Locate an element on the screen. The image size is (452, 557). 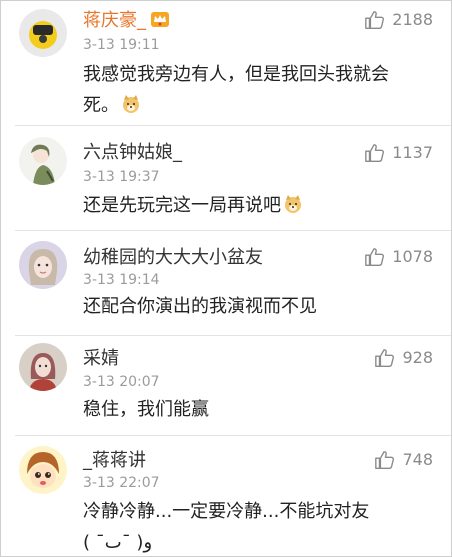
like-count: 748 is located at coordinates (417, 459).